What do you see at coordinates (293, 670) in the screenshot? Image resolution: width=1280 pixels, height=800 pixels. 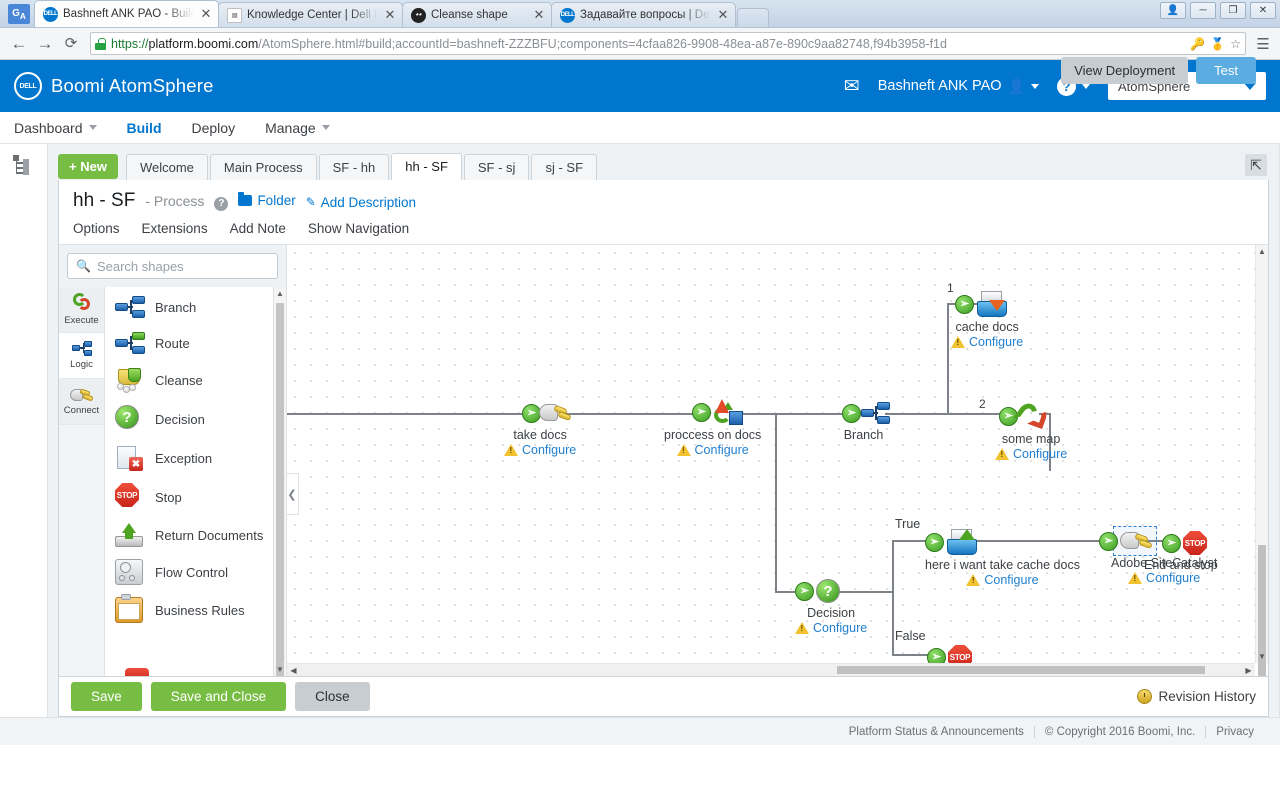 I see `scroll-left-icon: ◀` at bounding box center [293, 670].